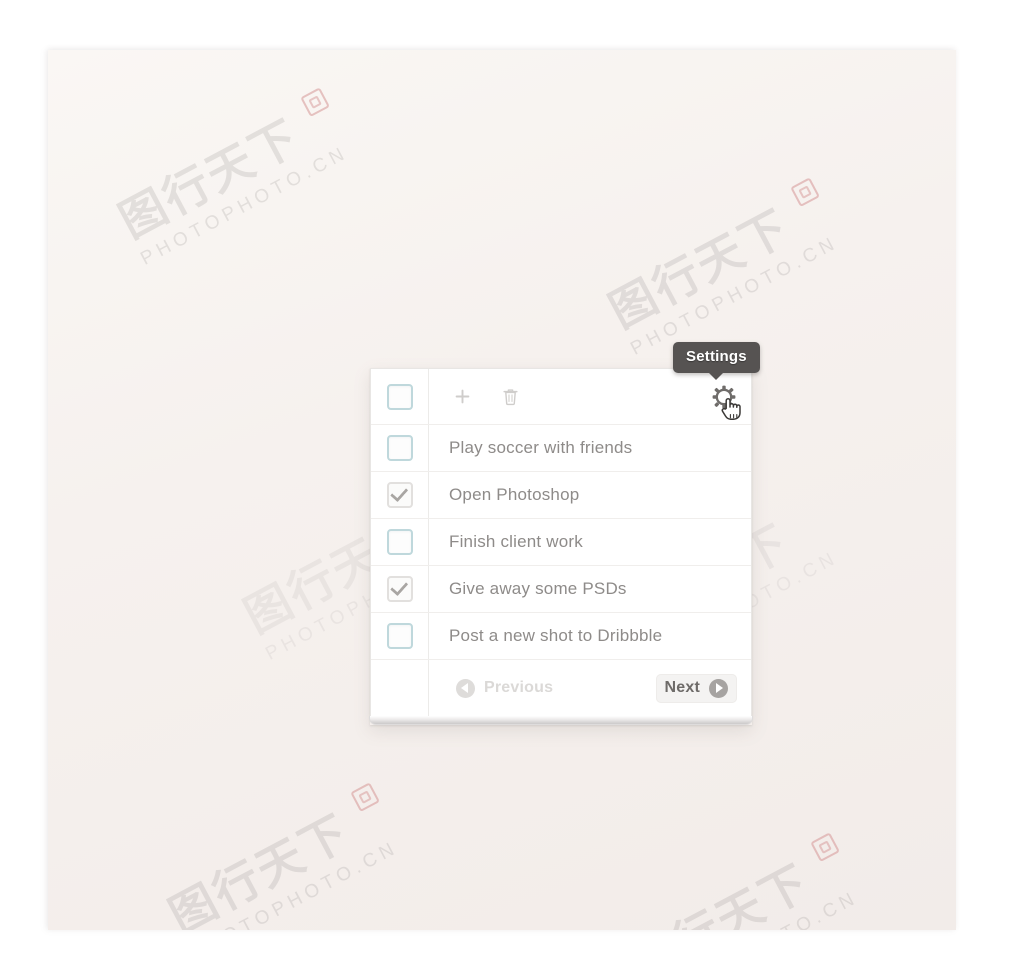 The height and width of the screenshot is (977, 1024). I want to click on next-button: Next, so click(696, 688).